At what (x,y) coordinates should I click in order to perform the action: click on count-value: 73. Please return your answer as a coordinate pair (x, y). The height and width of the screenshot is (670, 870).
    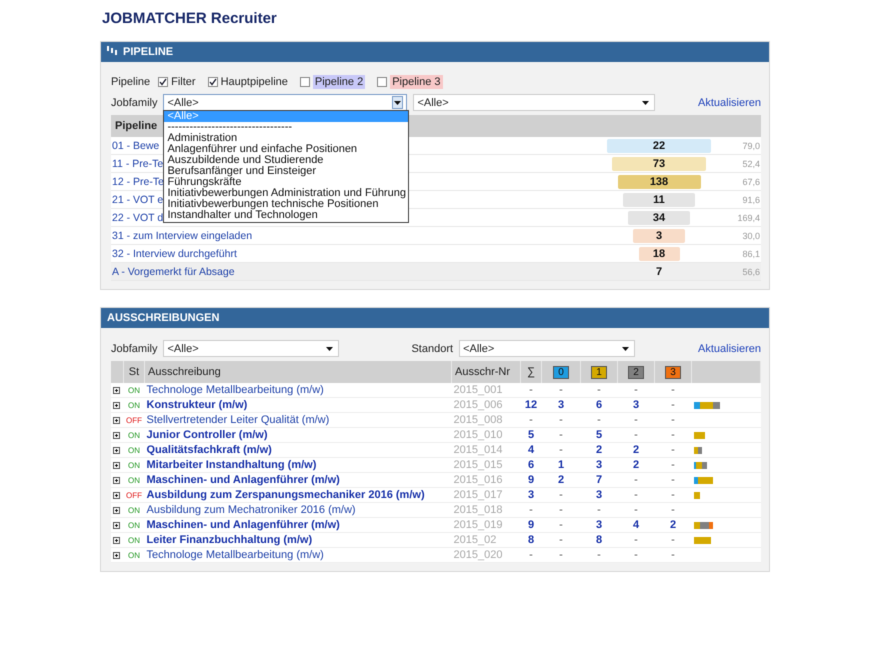
    Looking at the image, I should click on (659, 164).